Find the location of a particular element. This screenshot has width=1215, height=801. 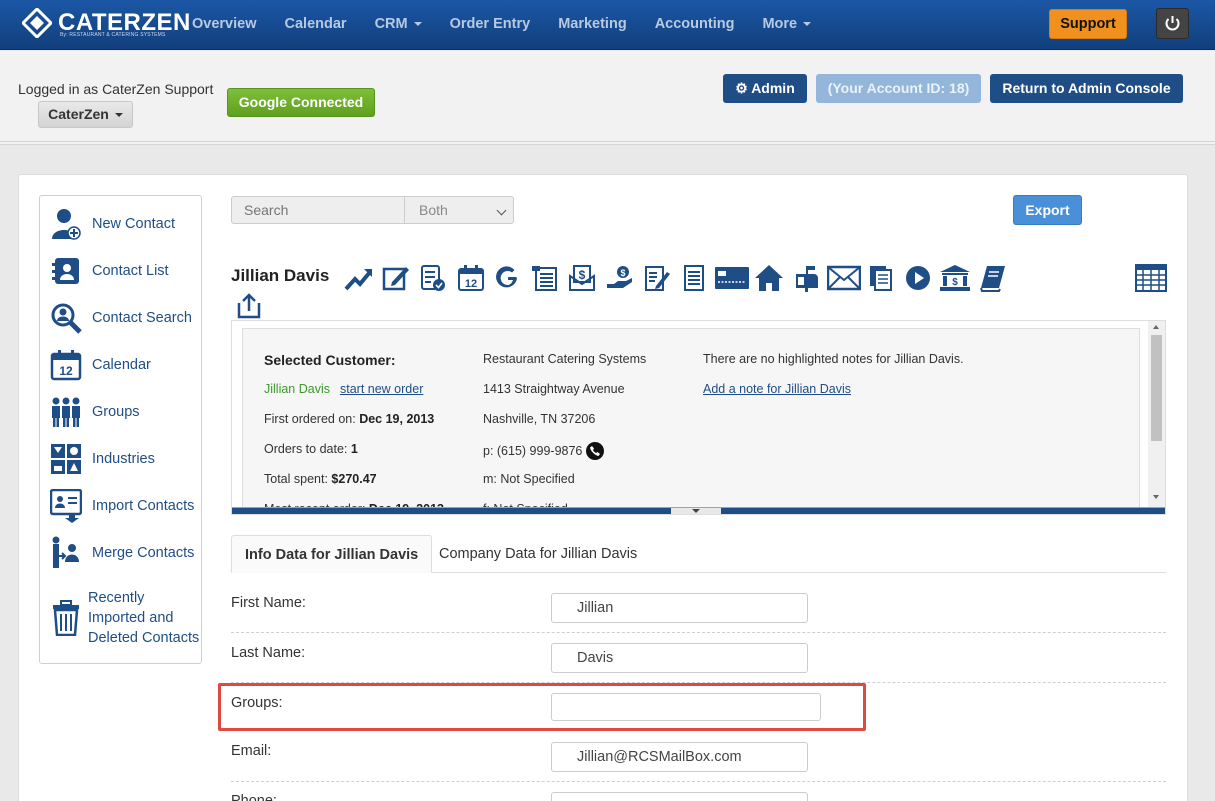

admin-button: ⚙ Admin is located at coordinates (765, 88).